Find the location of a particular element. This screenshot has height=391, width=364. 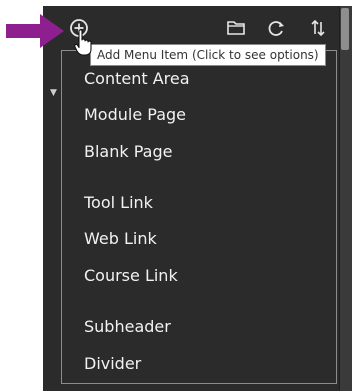

menu-item-course-link: Course Link is located at coordinates (131, 276).